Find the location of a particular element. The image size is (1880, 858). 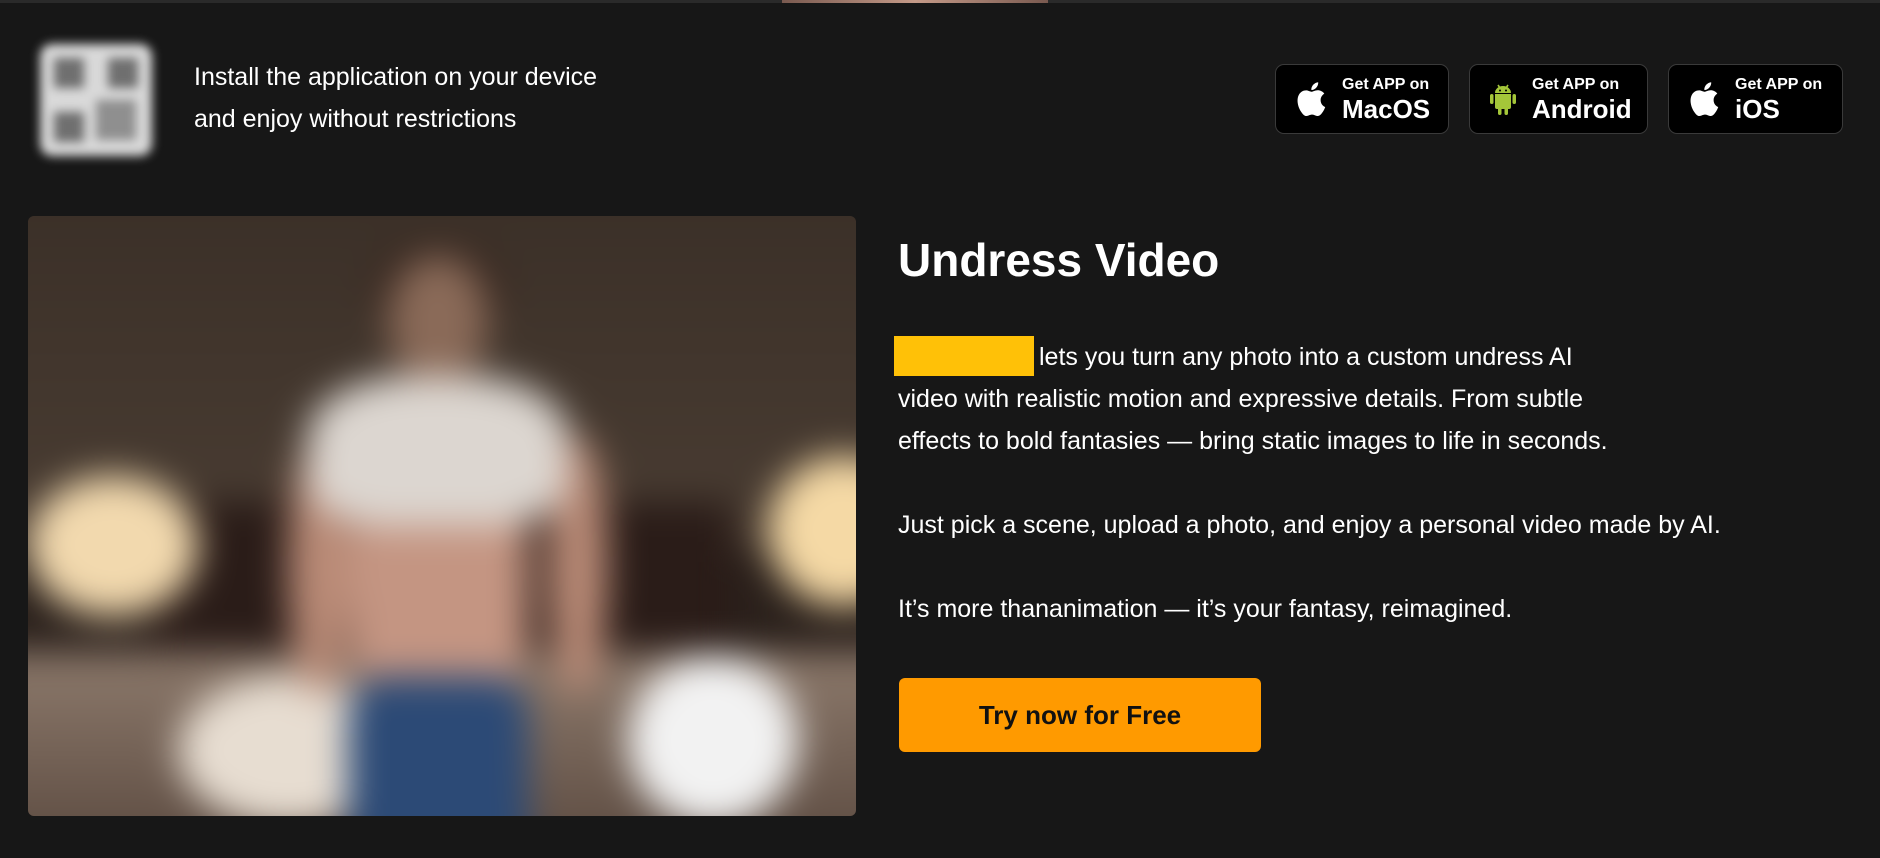

store-platform-label: iOS is located at coordinates (1757, 108).